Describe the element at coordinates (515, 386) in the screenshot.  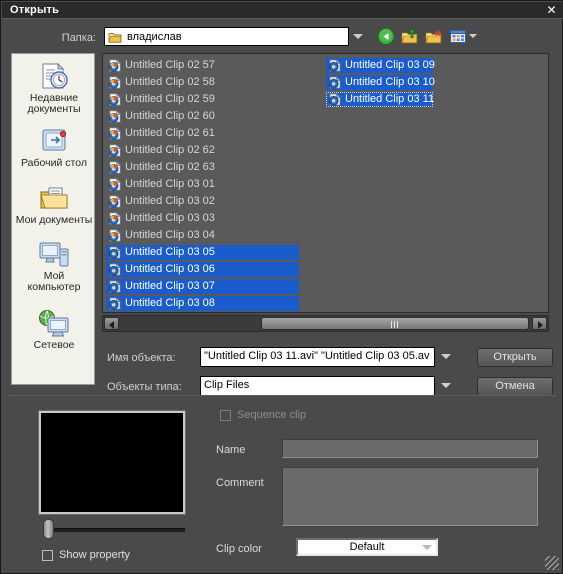
I see `cancel-button: Отмена` at that location.